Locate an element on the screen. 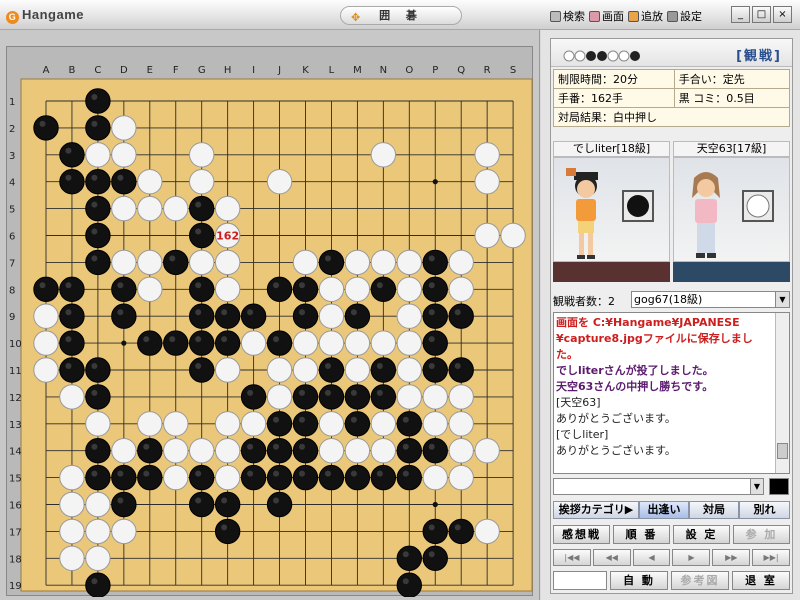  fast-back-icon: ◀◀ is located at coordinates (611, 557).